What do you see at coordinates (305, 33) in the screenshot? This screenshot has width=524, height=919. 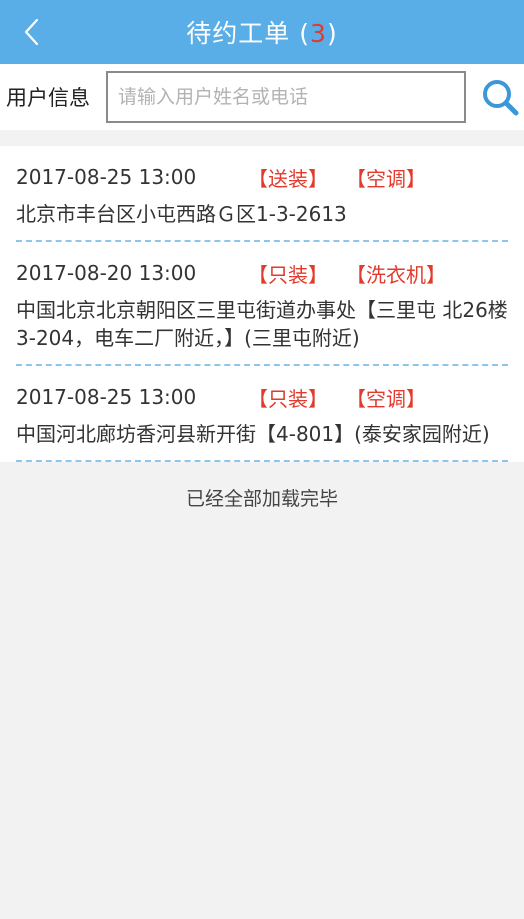 I see `count-open-paren: (` at bounding box center [305, 33].